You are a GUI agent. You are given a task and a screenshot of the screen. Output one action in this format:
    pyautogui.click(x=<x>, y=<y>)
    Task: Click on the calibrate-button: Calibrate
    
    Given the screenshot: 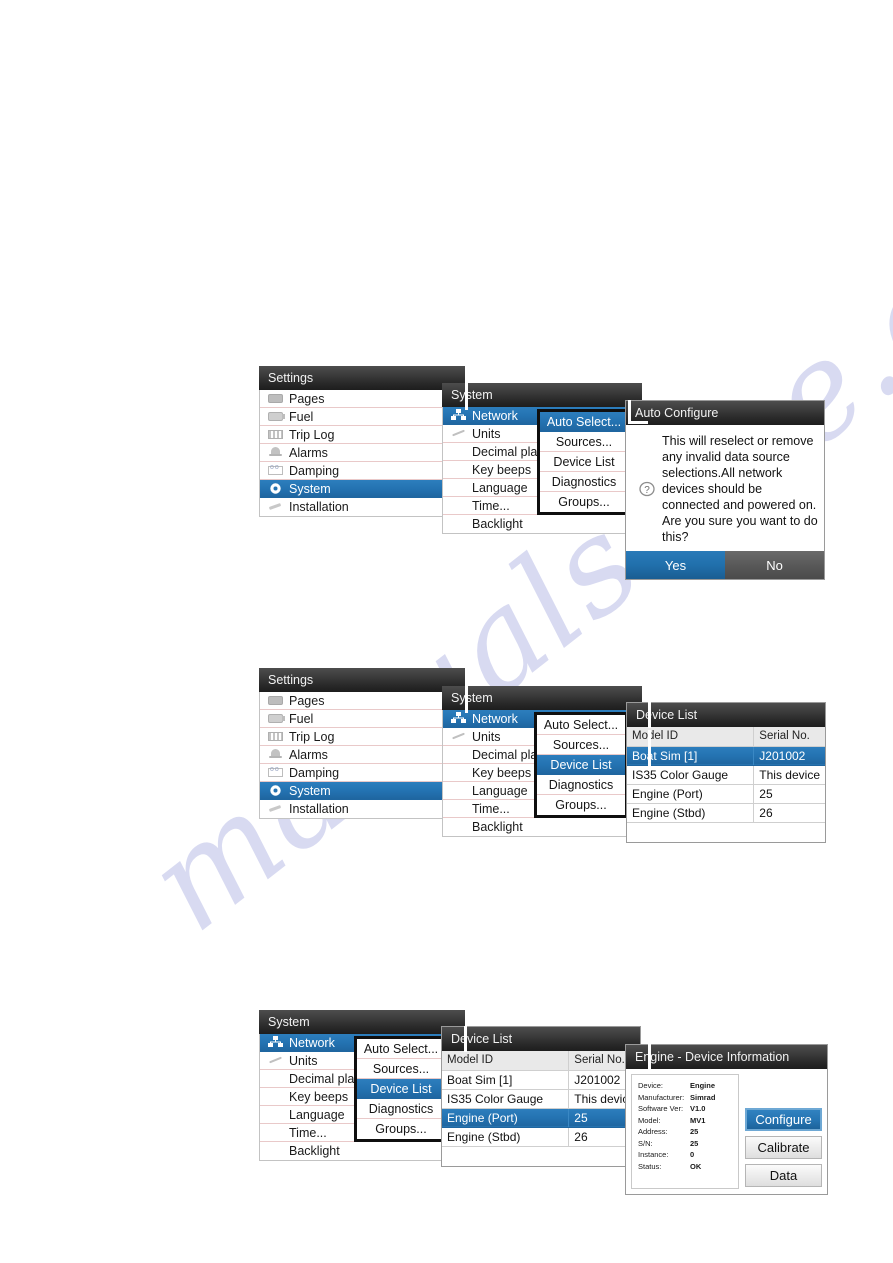 What is the action you would take?
    pyautogui.click(x=783, y=1147)
    